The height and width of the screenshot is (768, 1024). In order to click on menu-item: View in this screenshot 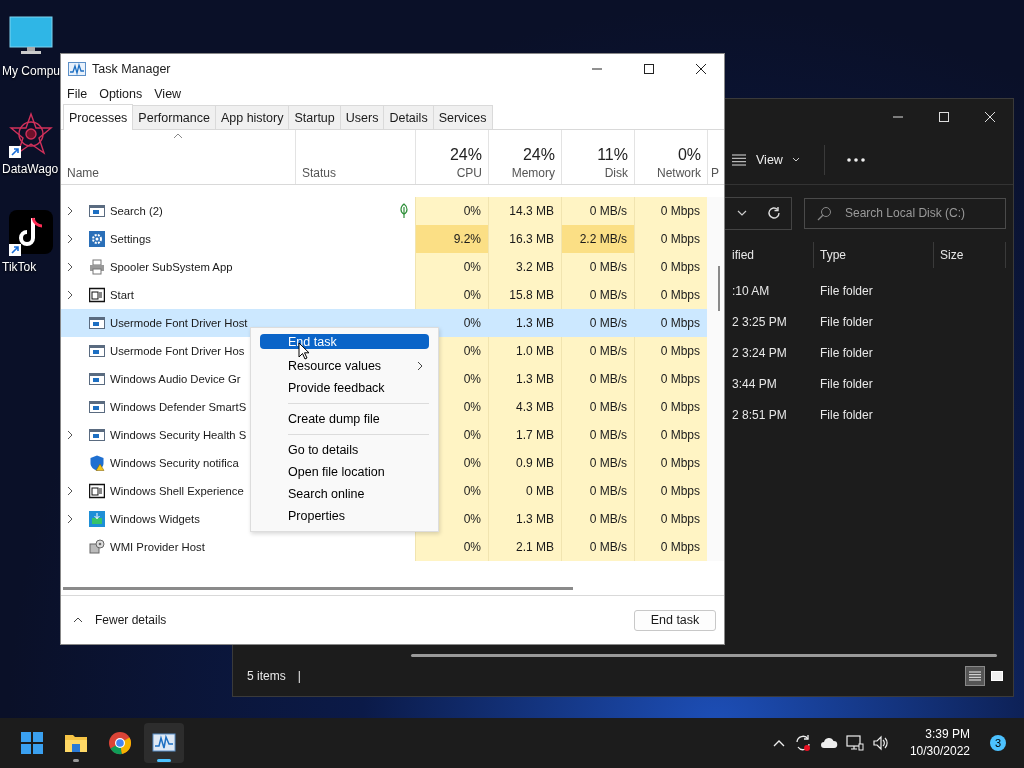, I will do `click(168, 93)`.